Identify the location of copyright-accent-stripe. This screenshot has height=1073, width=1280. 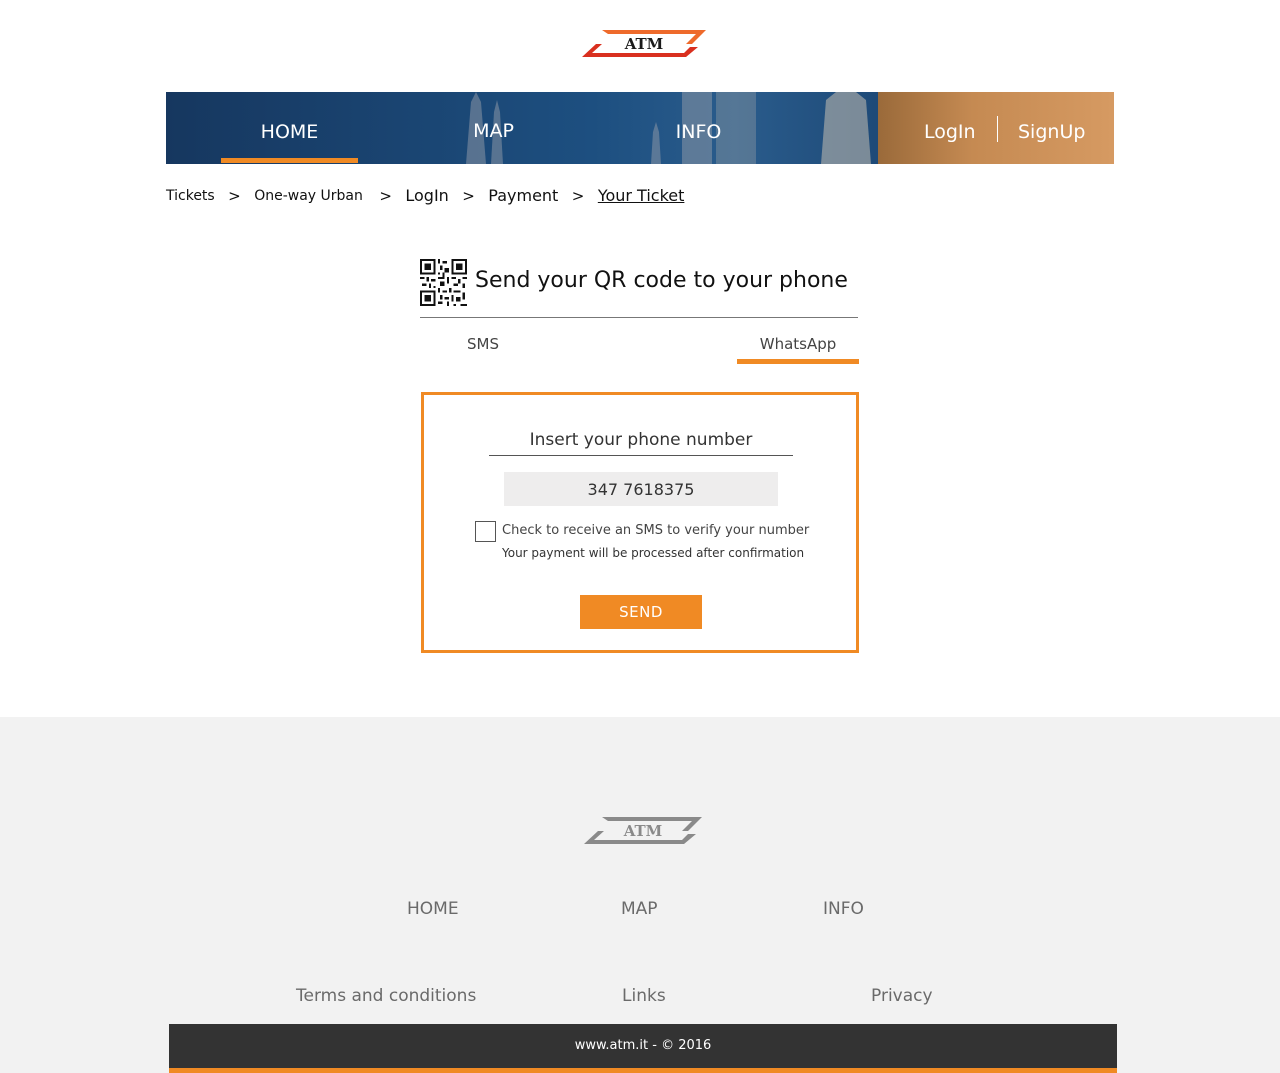
(643, 1070).